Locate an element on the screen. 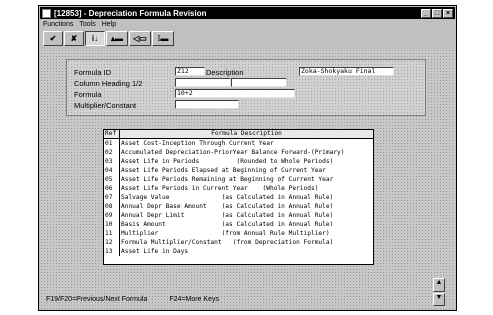  toolbar: ✔ ✘ i↓ ▴▬ ◁▭ ⁞▬ is located at coordinates (108, 39).